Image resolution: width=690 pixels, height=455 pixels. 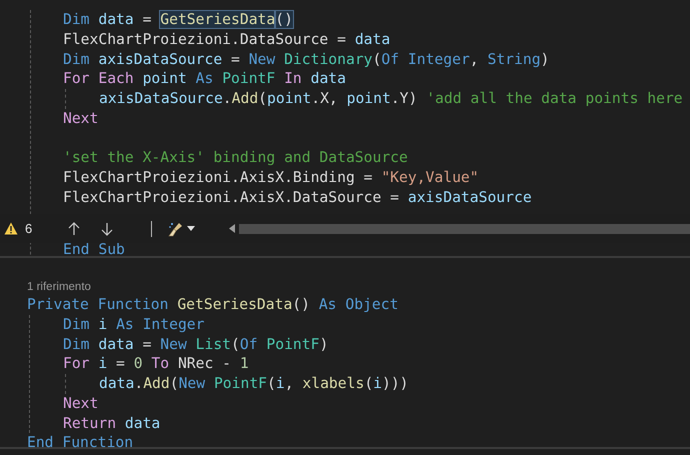 What do you see at coordinates (271, 178) in the screenshot?
I see `code-line: FlexChartProiezioni.AxisX.Binding = "Key,Value"` at bounding box center [271, 178].